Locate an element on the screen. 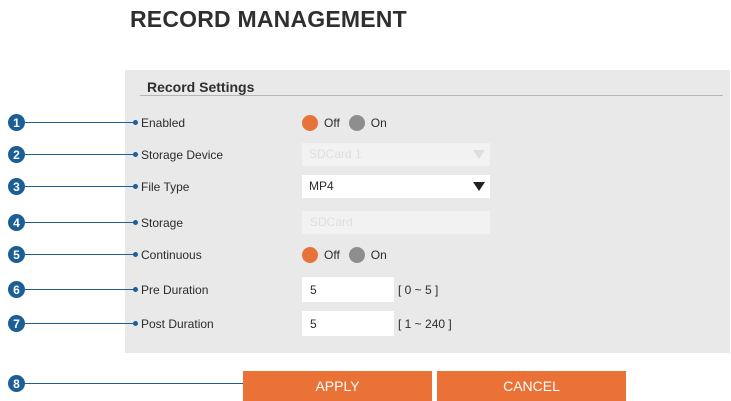 This screenshot has width=731, height=401. section-title: Record Settings is located at coordinates (201, 87).